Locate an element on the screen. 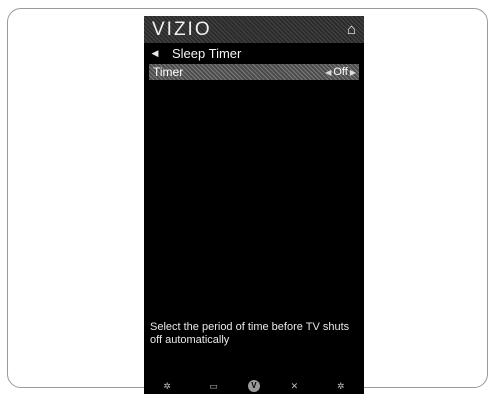 This screenshot has width=495, height=396. gear-icon: ✲ is located at coordinates (341, 386).